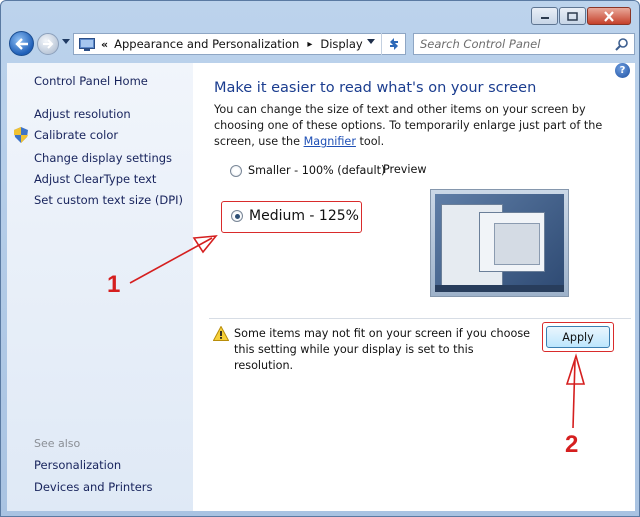 The height and width of the screenshot is (517, 640). Describe the element at coordinates (21, 135) in the screenshot. I see `uac-shield-icon` at that location.